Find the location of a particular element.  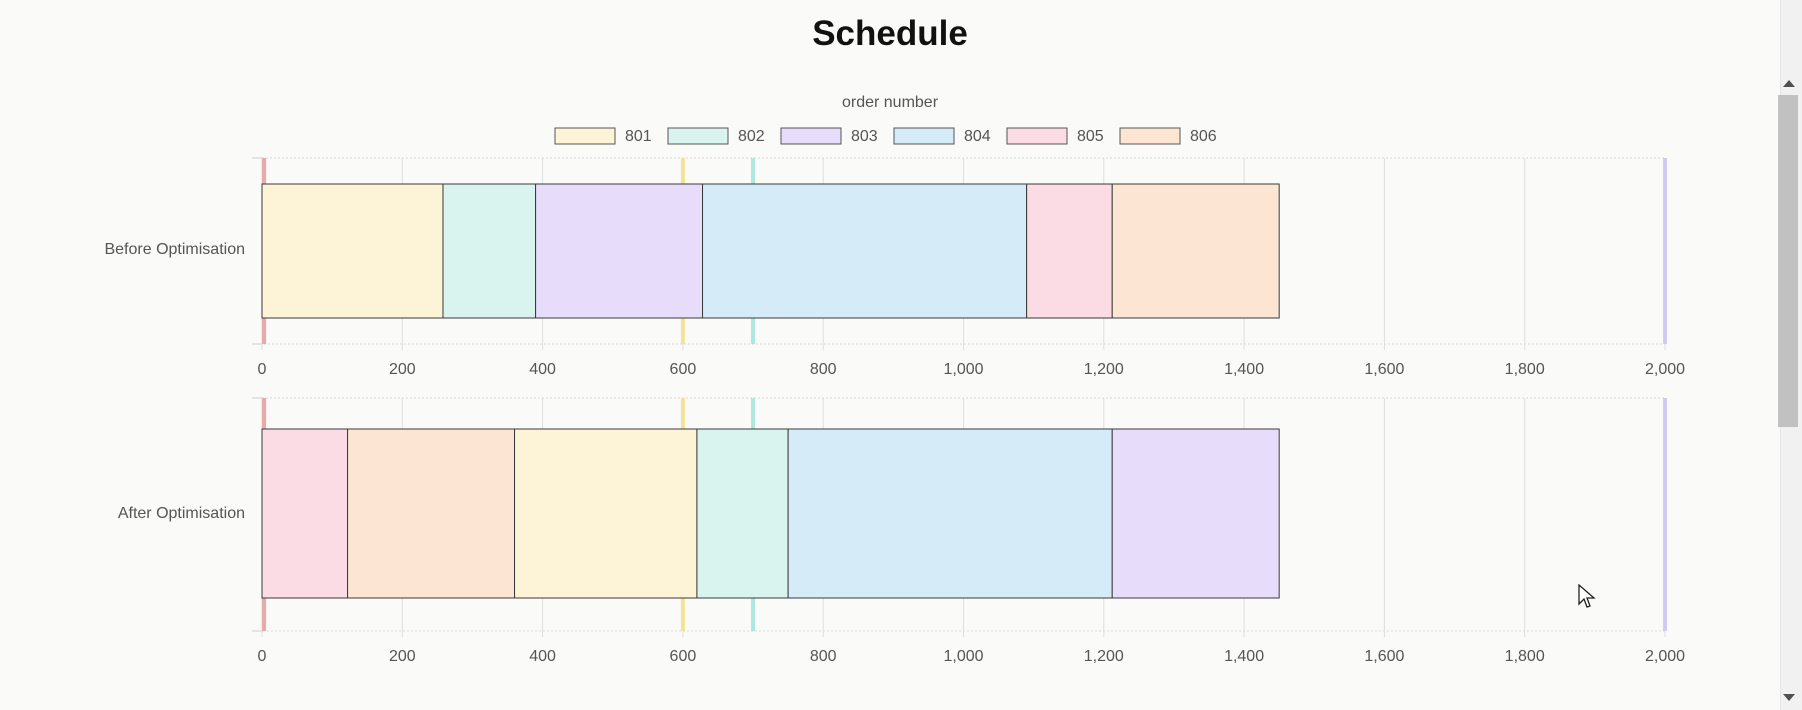

legend-label-806: 806 is located at coordinates (1203, 136).